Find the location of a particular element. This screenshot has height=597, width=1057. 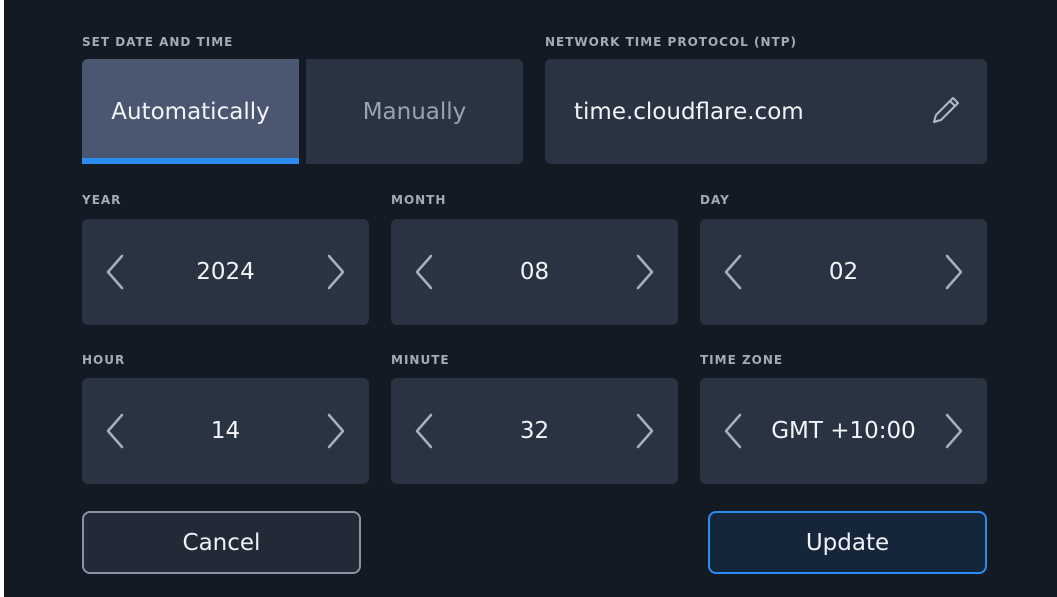

automatically-option-label: Automatically is located at coordinates (190, 111).